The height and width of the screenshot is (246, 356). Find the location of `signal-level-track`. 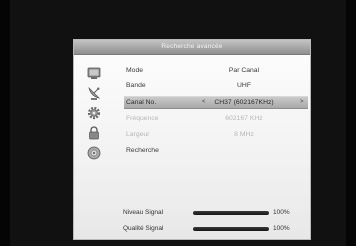

signal-level-track is located at coordinates (231, 213).